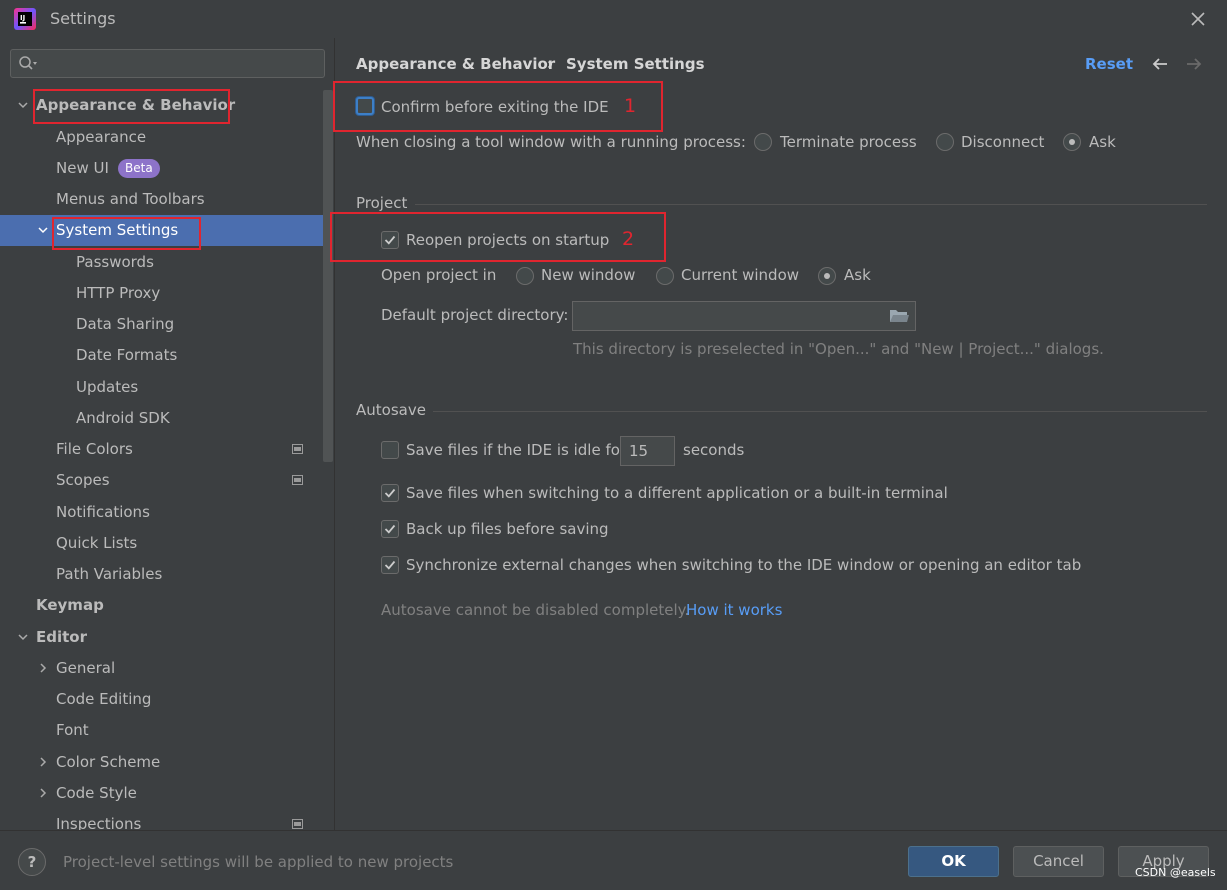  I want to click on idle-seconds-field, so click(647, 451).